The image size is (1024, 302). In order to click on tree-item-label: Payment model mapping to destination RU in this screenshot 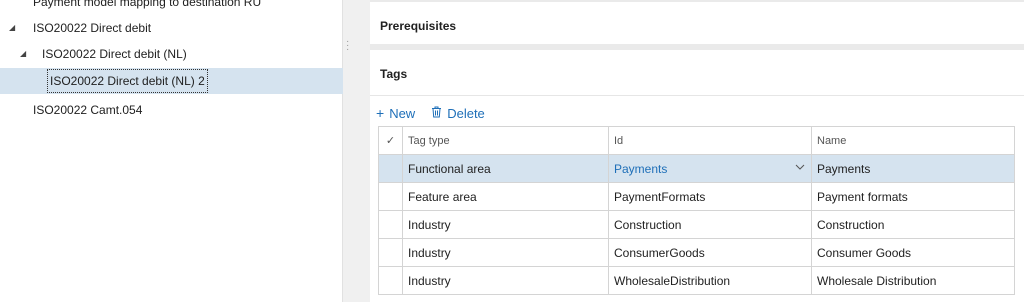, I will do `click(147, 4)`.